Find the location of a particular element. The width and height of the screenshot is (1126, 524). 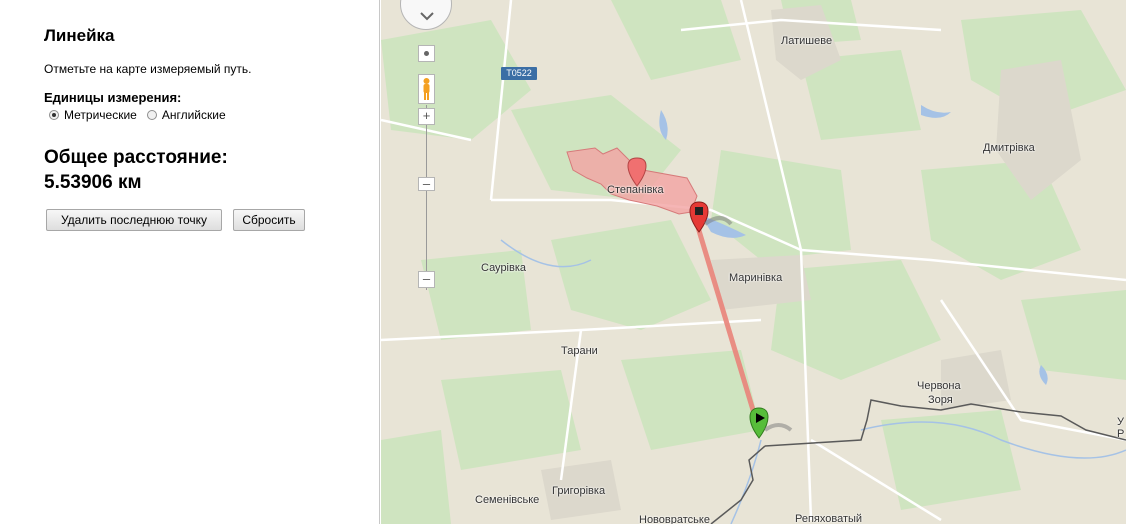

place-label: Тарани is located at coordinates (579, 351).